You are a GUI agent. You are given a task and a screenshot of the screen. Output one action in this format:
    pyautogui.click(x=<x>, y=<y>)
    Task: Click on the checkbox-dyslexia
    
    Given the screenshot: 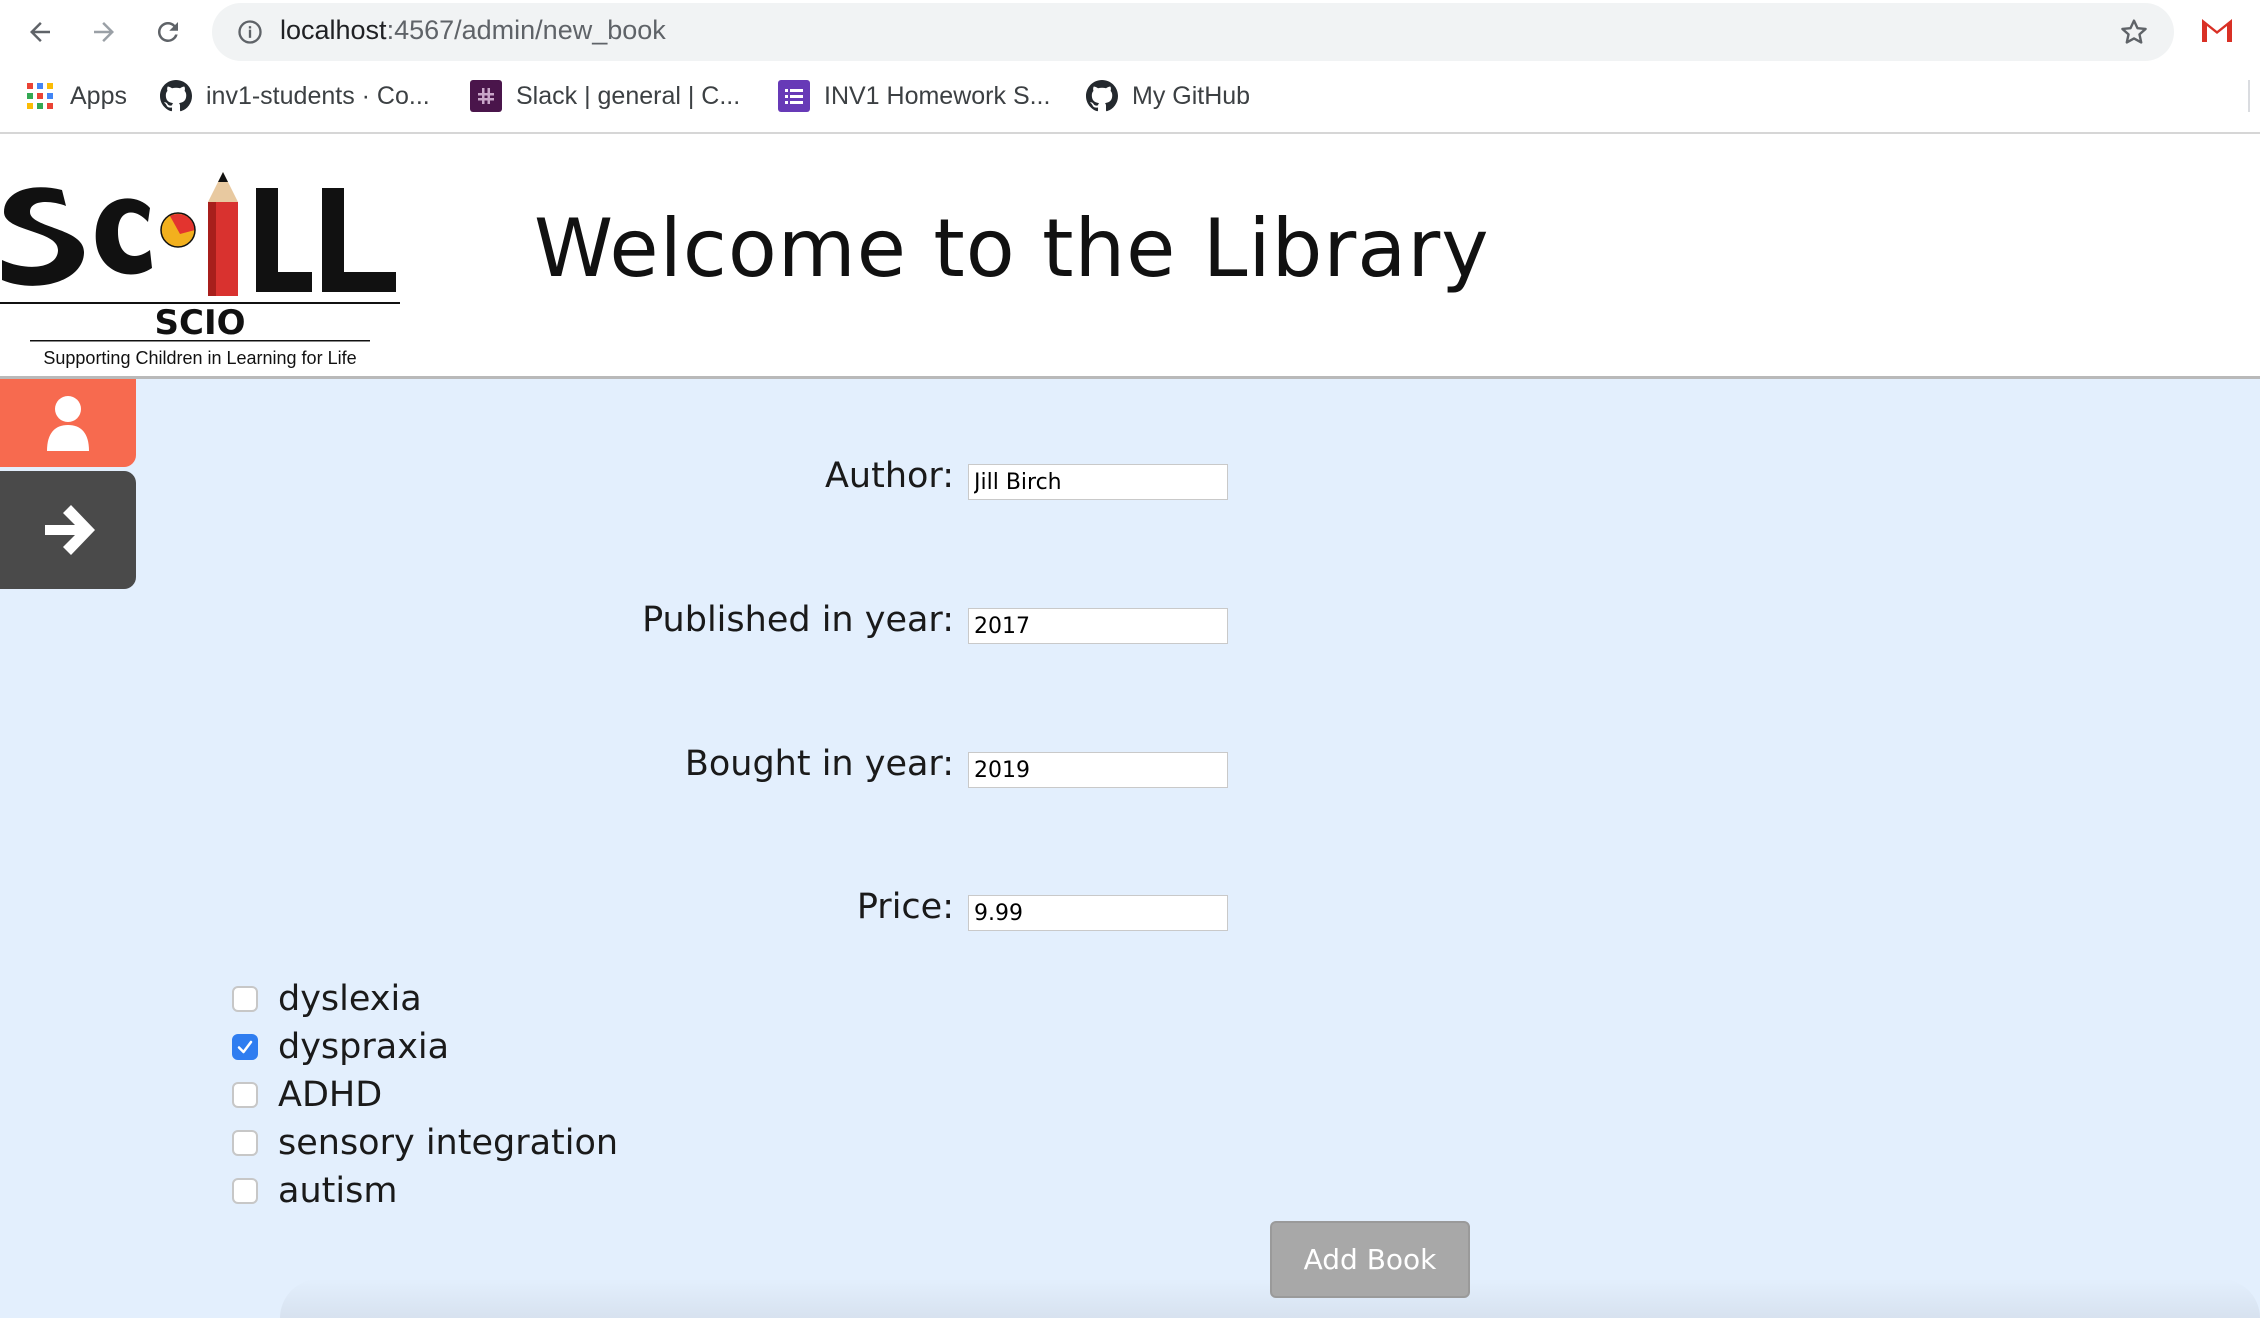 What is the action you would take?
    pyautogui.click(x=245, y=999)
    